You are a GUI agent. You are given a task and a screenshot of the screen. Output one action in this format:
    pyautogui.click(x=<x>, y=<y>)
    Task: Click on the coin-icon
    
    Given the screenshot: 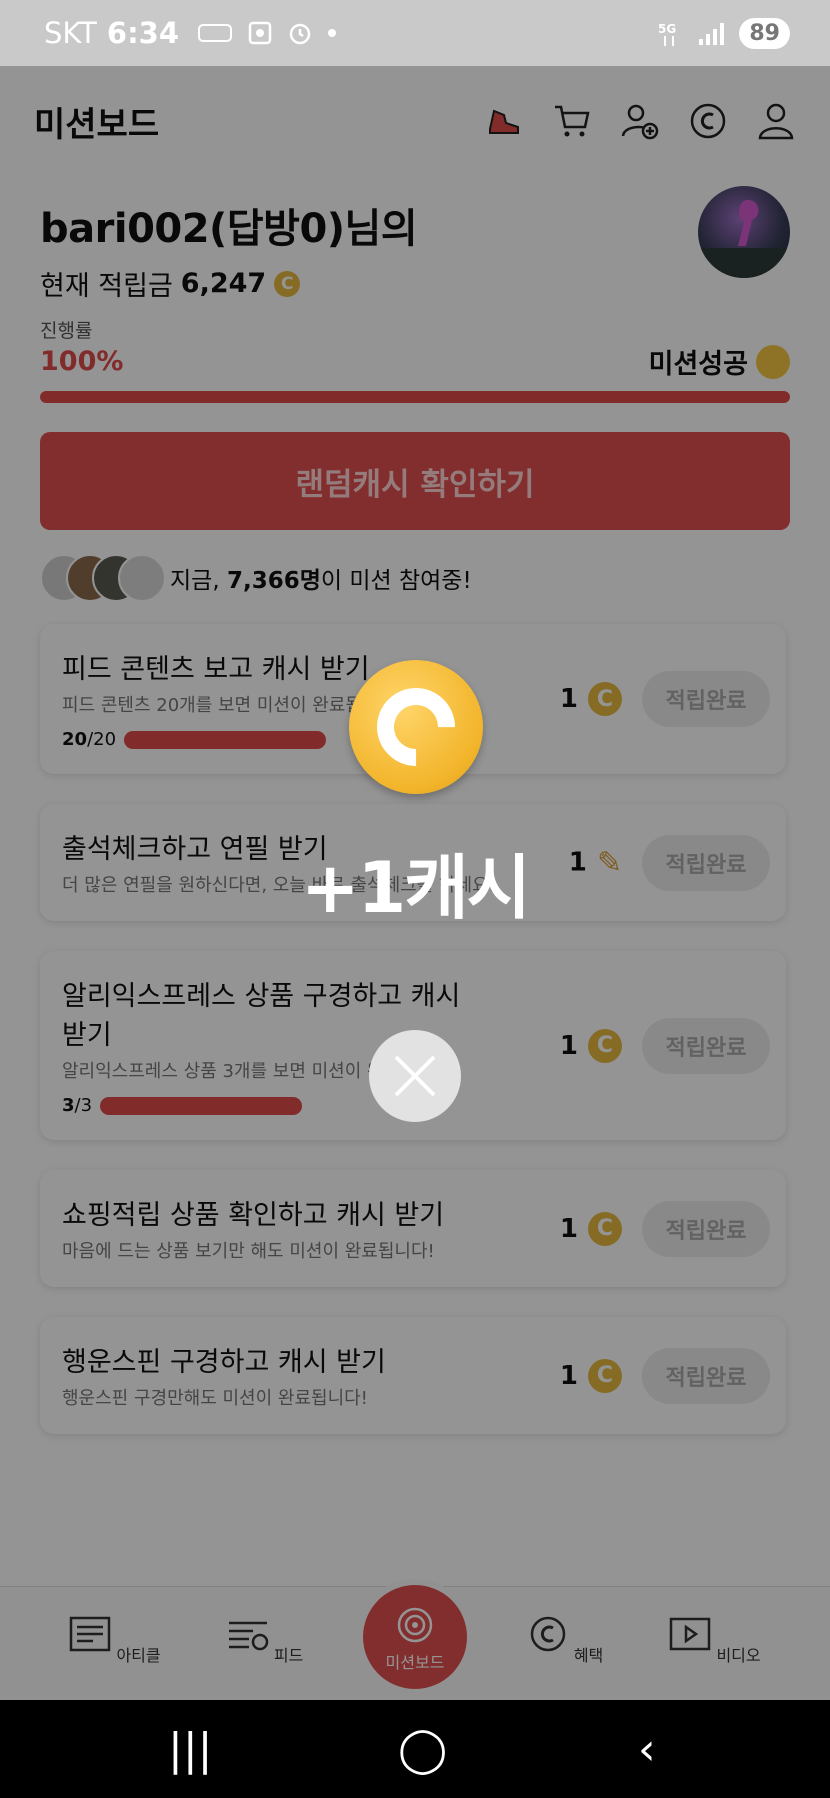 What is the action you would take?
    pyautogui.click(x=416, y=727)
    